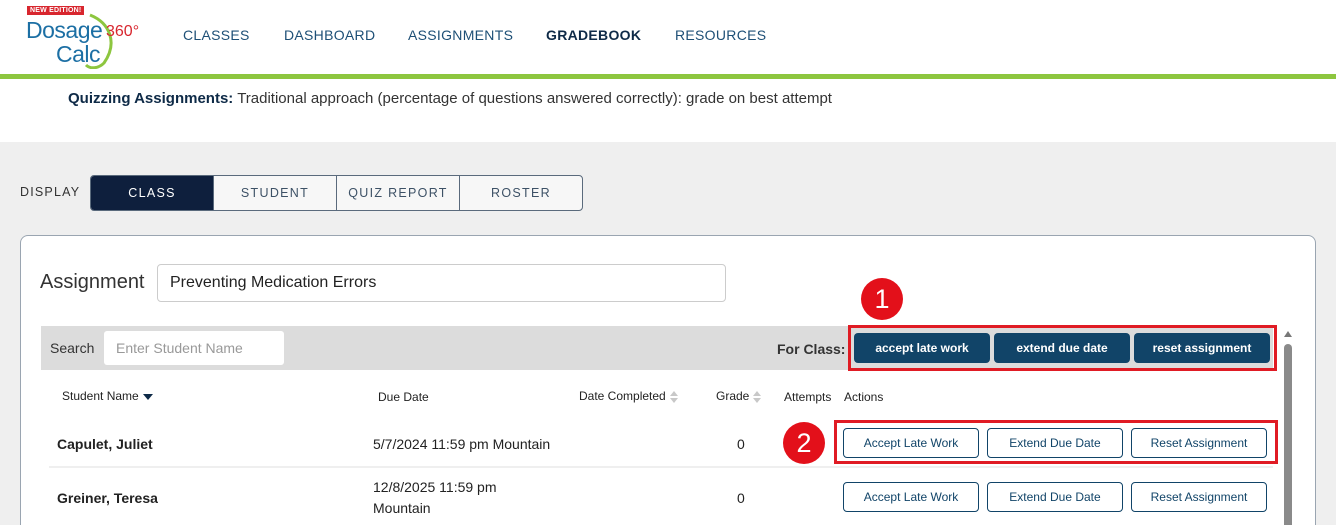 This screenshot has width=1336, height=525. Describe the element at coordinates (274, 193) in the screenshot. I see `tab-student: STUDENT` at that location.